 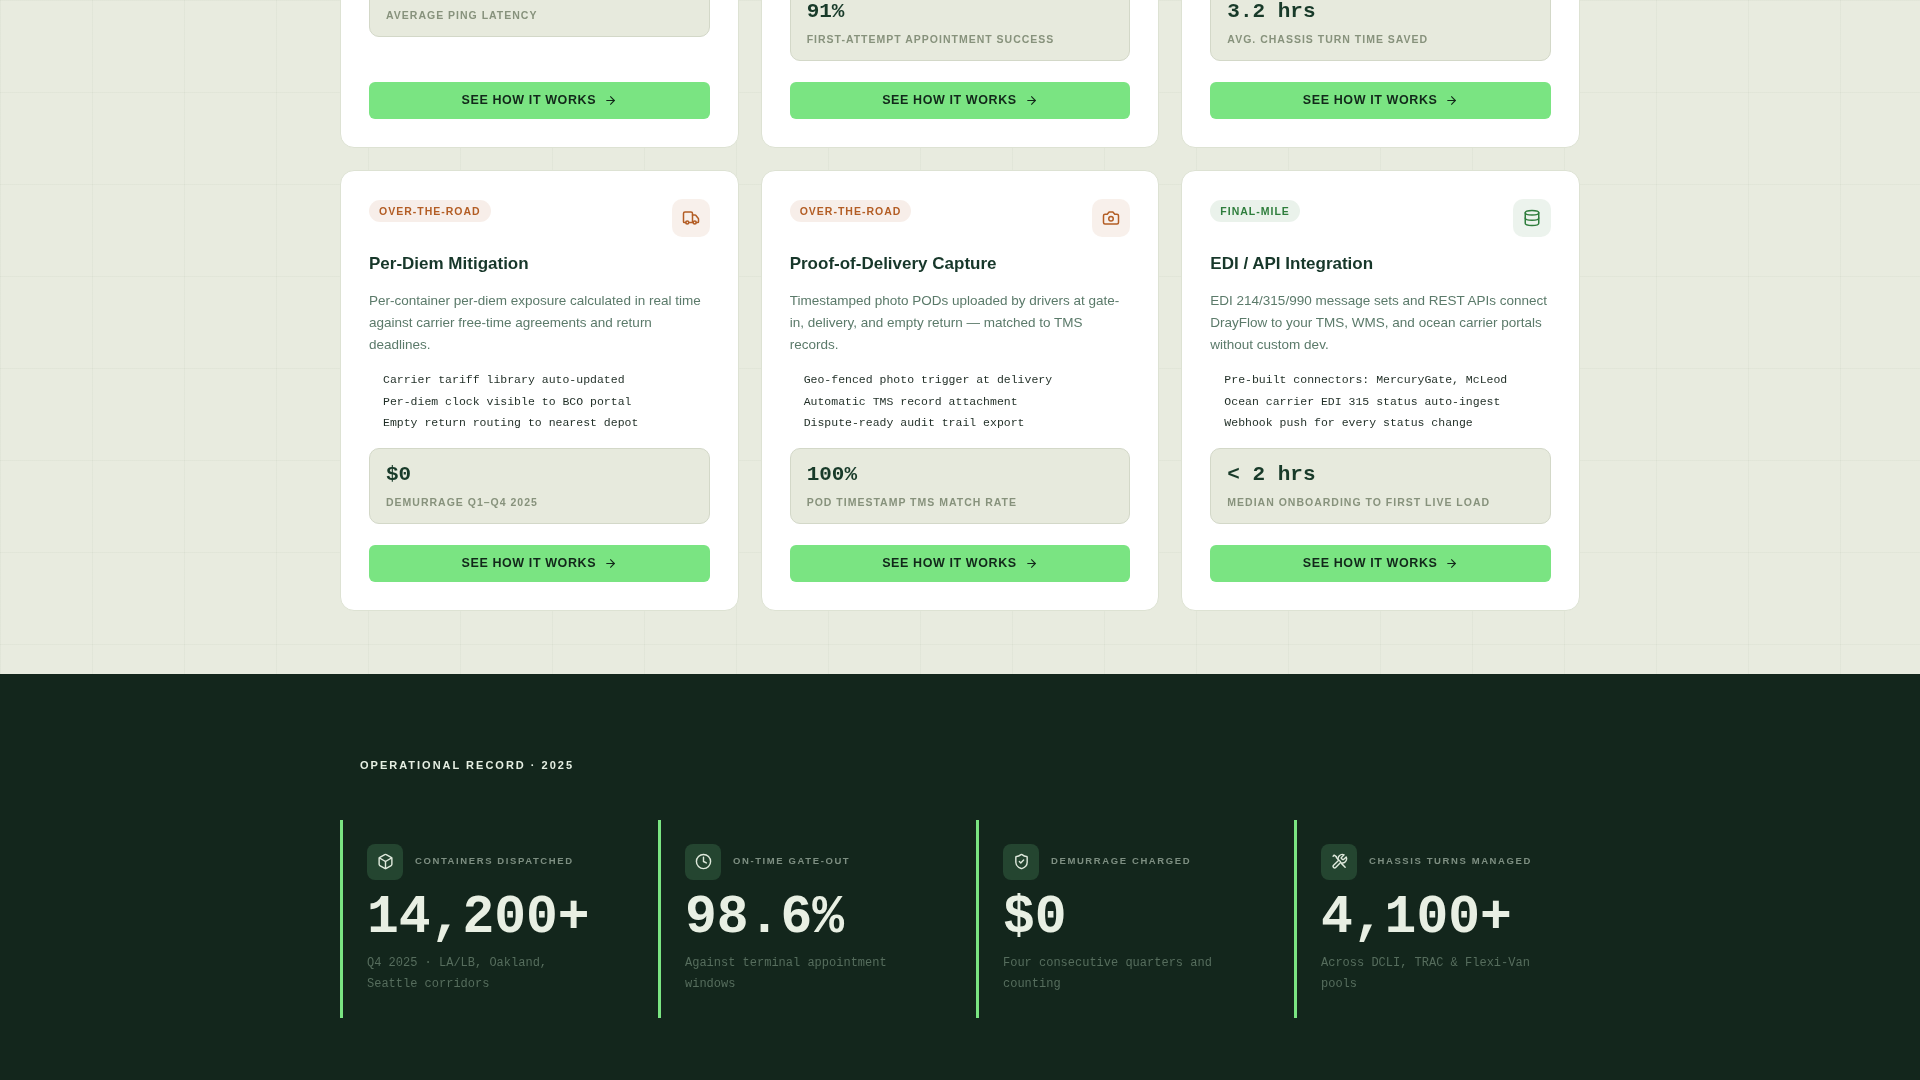 What do you see at coordinates (1359, 502) in the screenshot?
I see `metric-label: MEDIAN ONBOARDING TO FIRST LIVE LOAD` at bounding box center [1359, 502].